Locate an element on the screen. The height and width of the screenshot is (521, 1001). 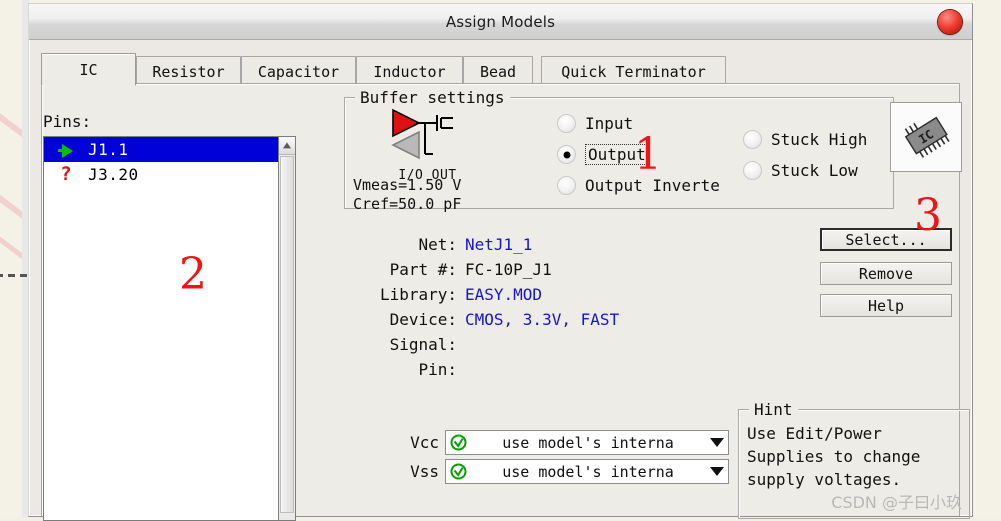
tab-resistor: Resistor is located at coordinates (188, 71).